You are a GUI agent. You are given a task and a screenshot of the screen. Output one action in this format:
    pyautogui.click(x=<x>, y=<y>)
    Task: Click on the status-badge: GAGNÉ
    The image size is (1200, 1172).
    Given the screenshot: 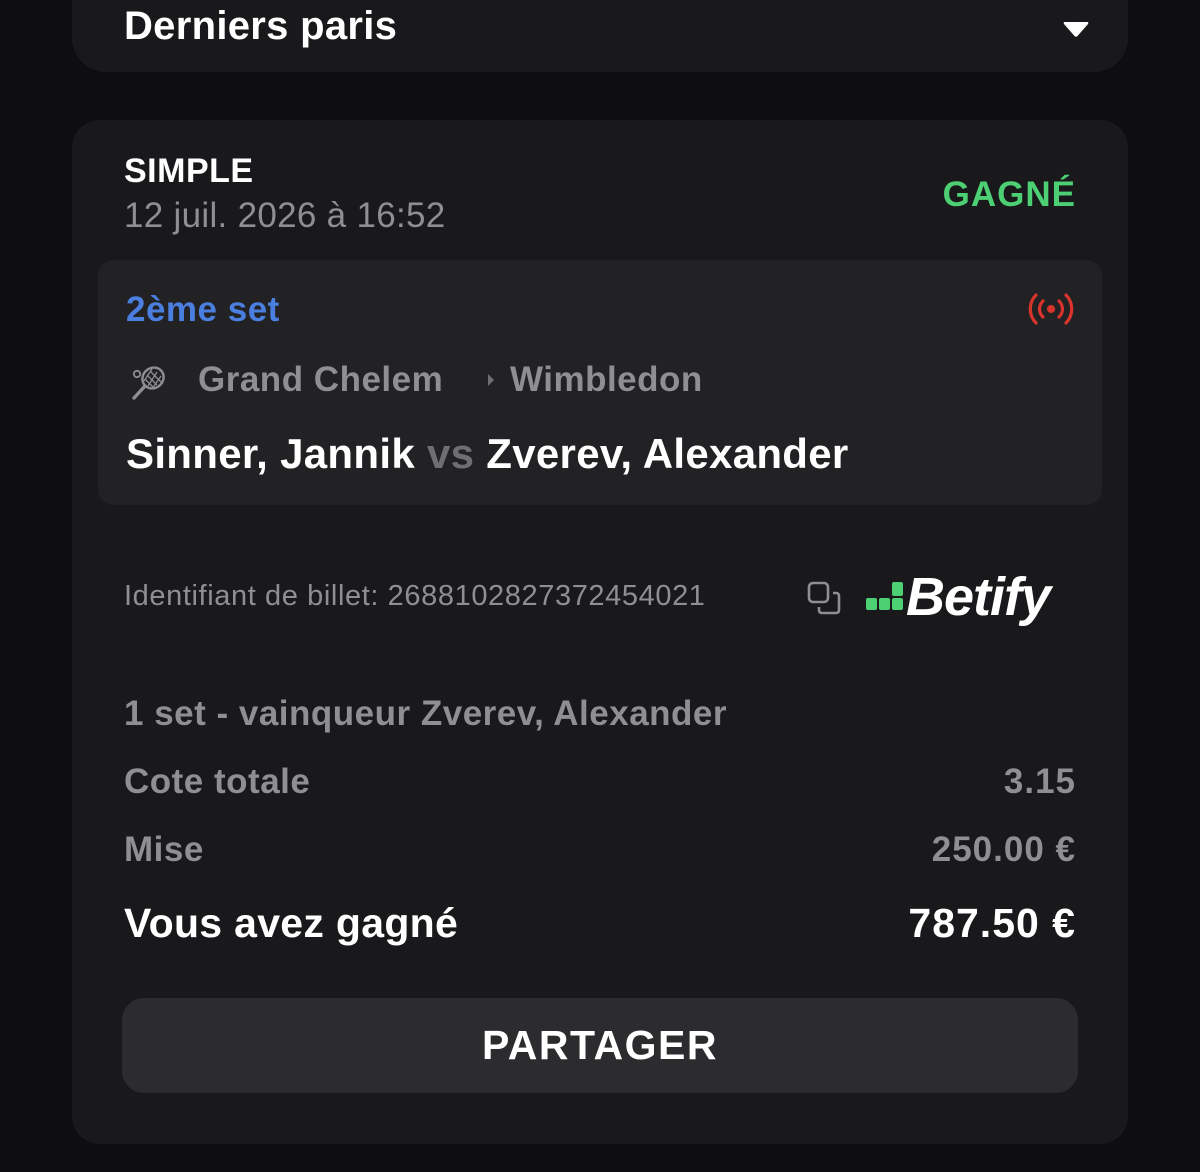 What is the action you would take?
    pyautogui.click(x=1009, y=194)
    